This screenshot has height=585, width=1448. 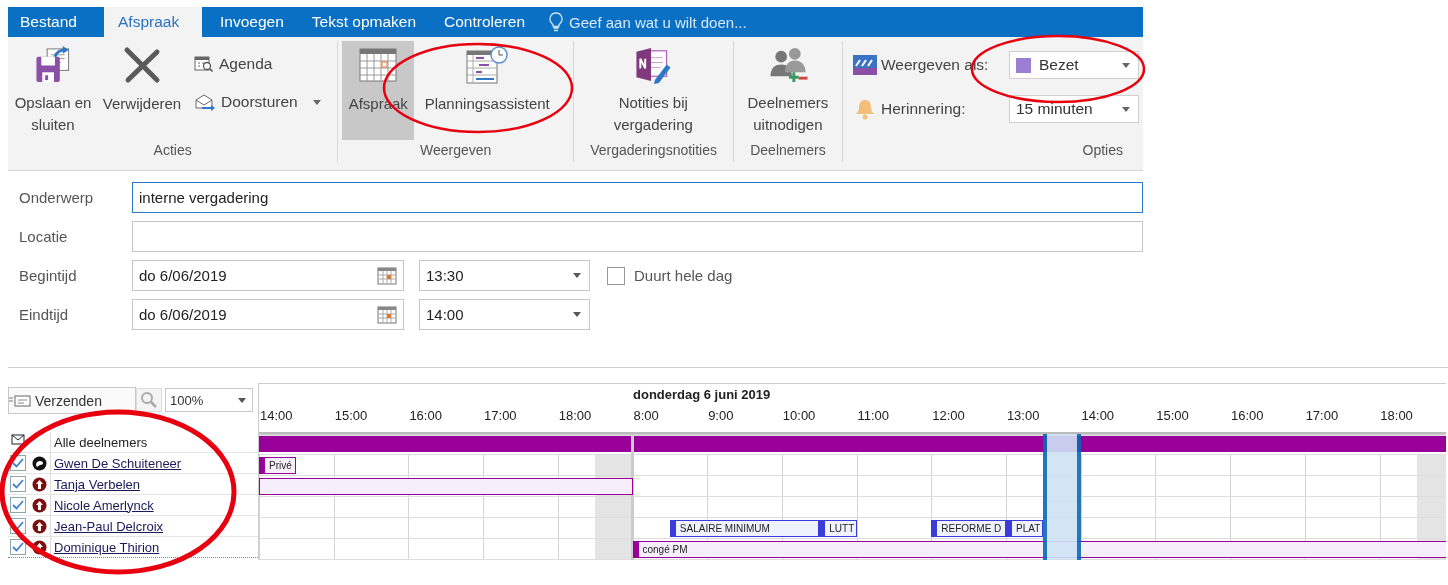 I want to click on bell-icon, so click(x=865, y=109).